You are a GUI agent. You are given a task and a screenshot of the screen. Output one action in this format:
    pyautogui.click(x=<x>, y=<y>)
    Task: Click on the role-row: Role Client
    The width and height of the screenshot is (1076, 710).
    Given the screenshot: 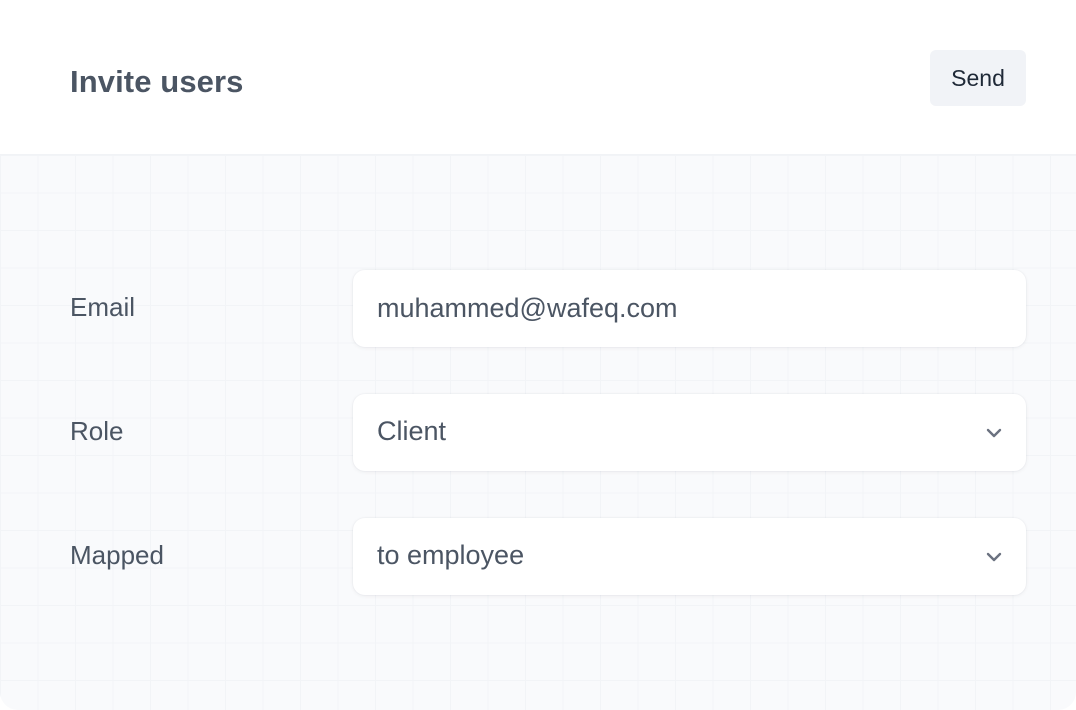 What is the action you would take?
    pyautogui.click(x=538, y=432)
    